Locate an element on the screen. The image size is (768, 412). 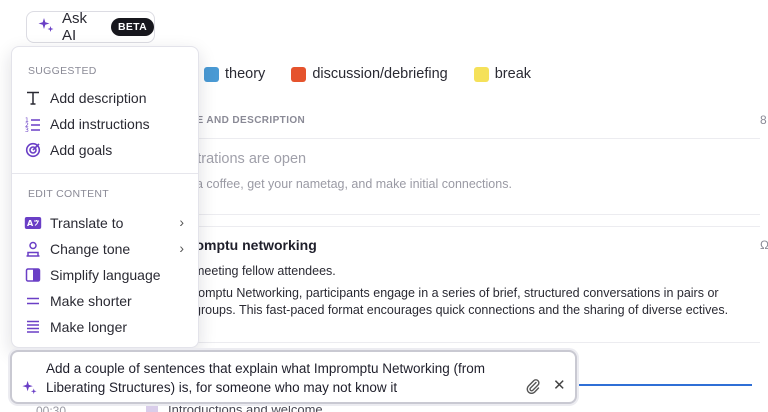
svg-text: 3 is located at coordinates (27, 129).